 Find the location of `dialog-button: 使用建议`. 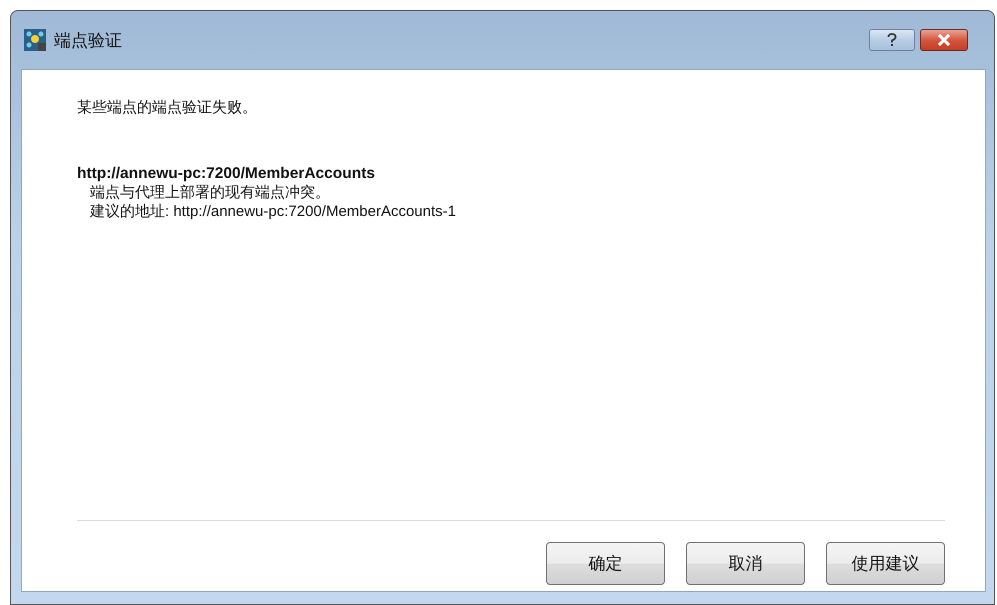

dialog-button: 使用建议 is located at coordinates (885, 563).